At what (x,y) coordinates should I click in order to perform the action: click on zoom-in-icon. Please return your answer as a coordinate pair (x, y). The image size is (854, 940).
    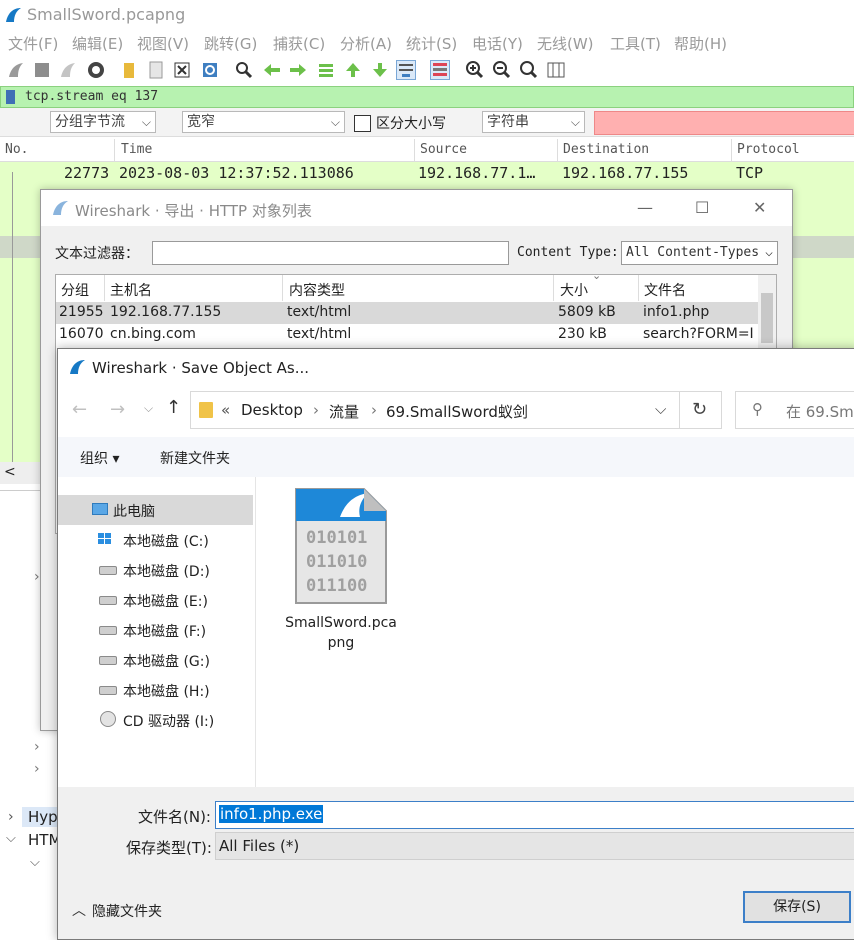
    Looking at the image, I should click on (475, 70).